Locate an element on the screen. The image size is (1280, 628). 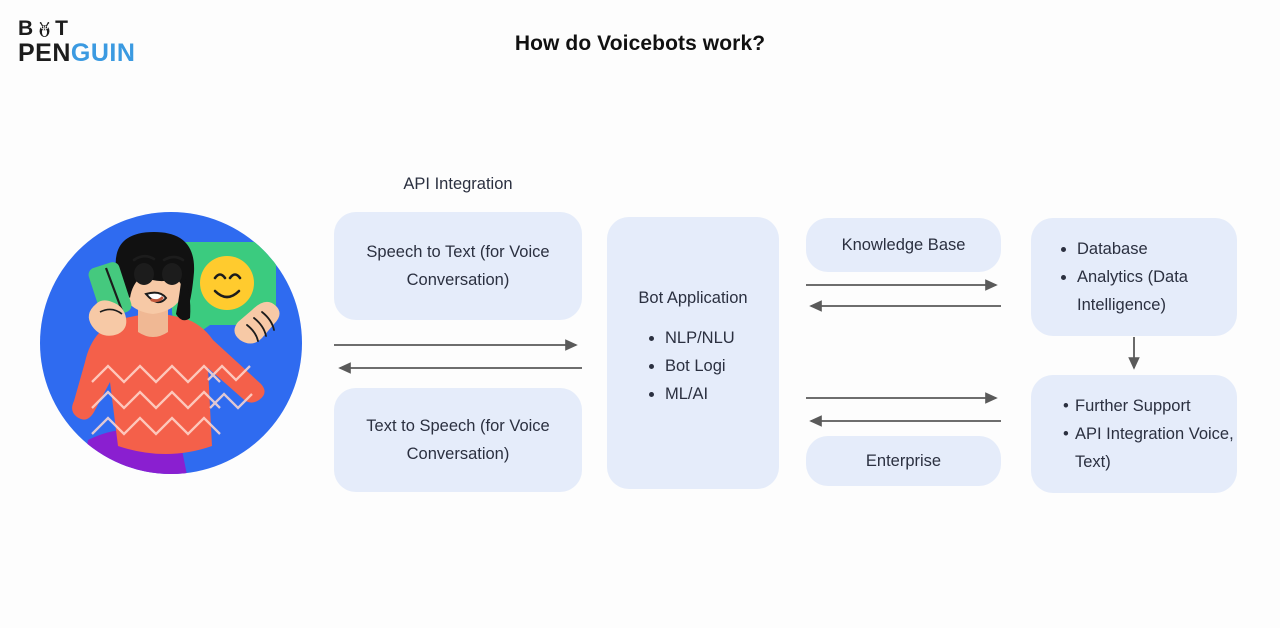
api-integration-label: API Integration is located at coordinates (458, 184).